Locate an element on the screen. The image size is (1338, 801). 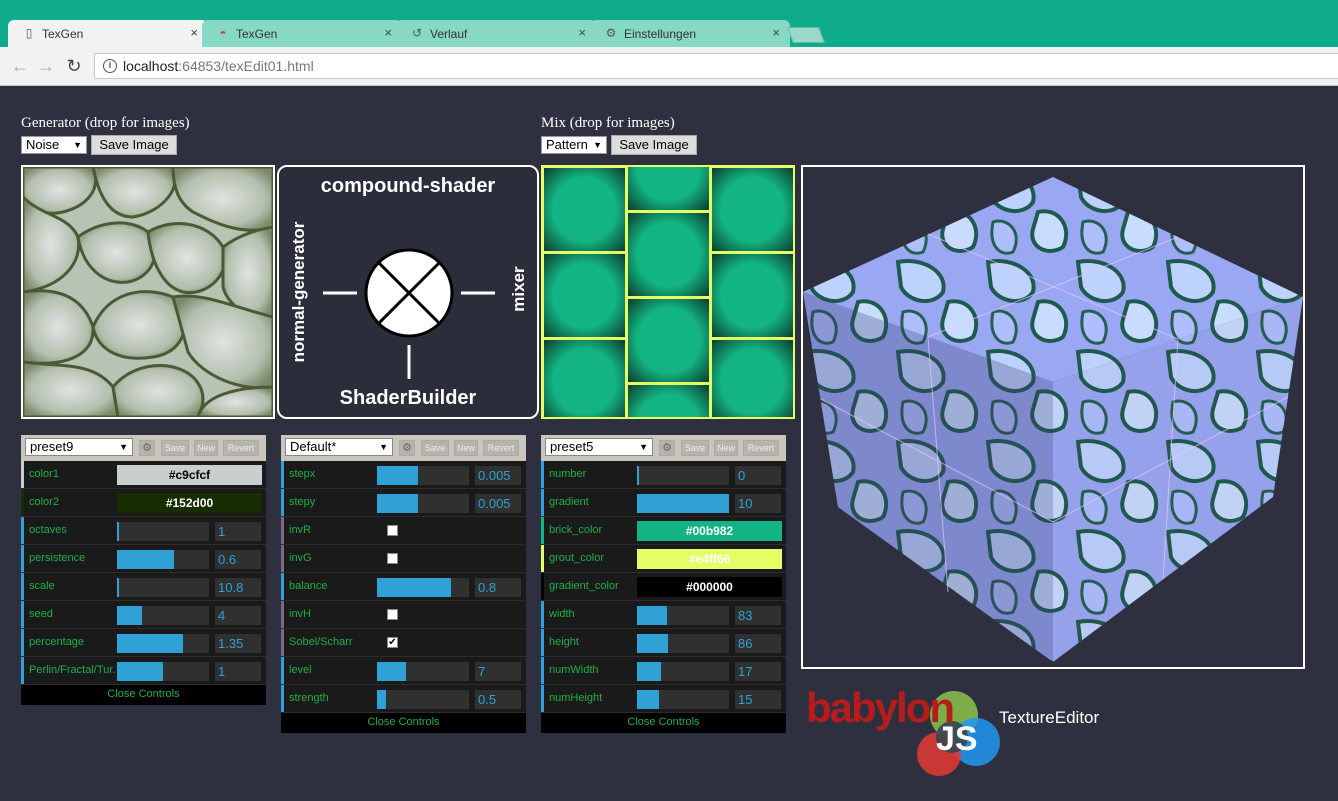
value-input: 0.8 is located at coordinates (498, 587).